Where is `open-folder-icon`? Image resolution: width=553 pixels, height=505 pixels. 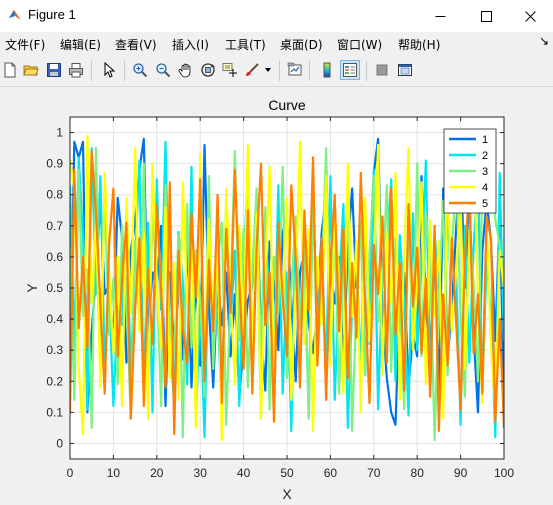
open-folder-icon is located at coordinates (31, 70).